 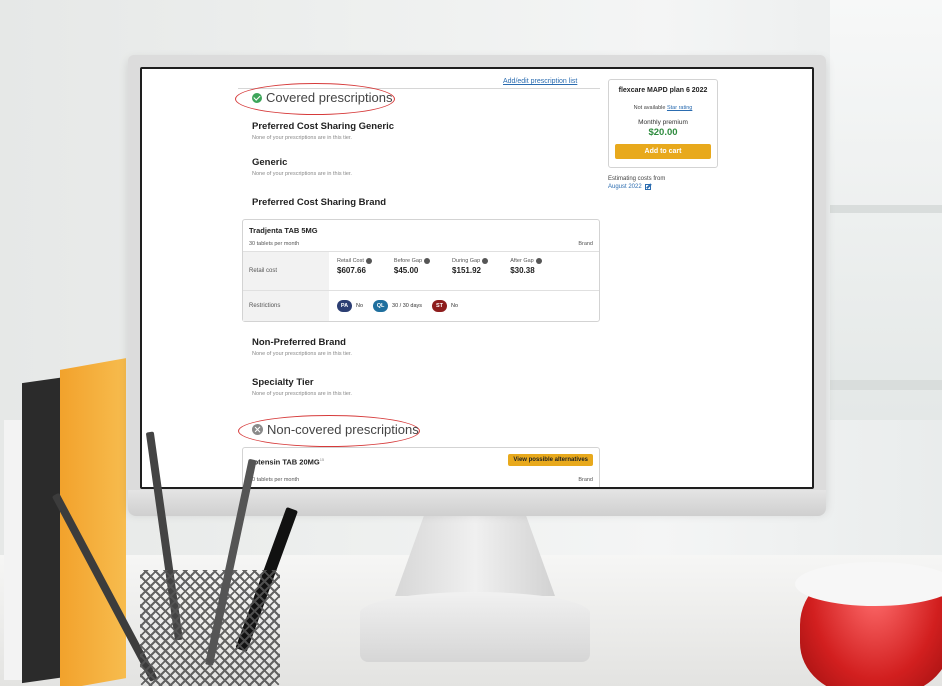 I want to click on tier-name: Generic, so click(x=270, y=162).